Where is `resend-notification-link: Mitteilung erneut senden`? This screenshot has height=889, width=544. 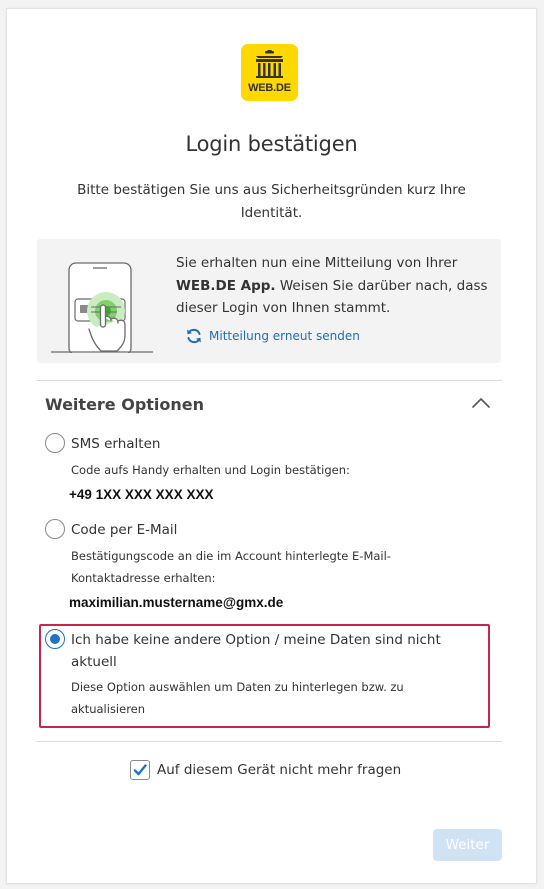
resend-notification-link: Mitteilung erneut senden is located at coordinates (272, 336).